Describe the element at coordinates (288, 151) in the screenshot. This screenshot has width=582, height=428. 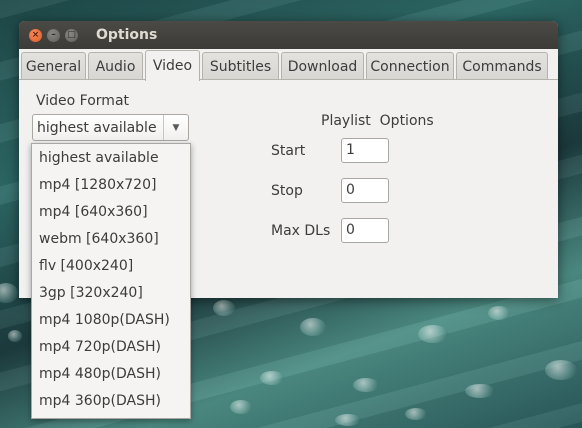
I see `start-label: Start` at that location.